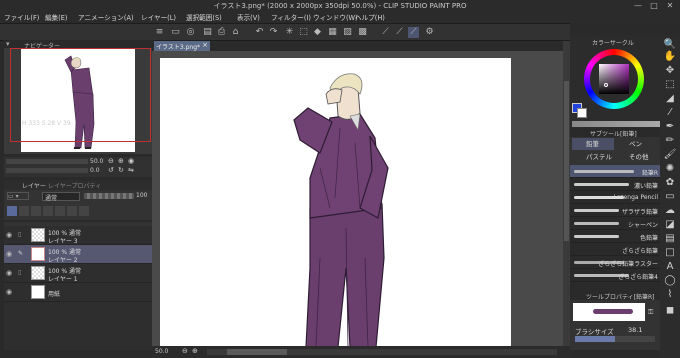 The height and width of the screenshot is (358, 680). I want to click on menu-view: 表示(V), so click(248, 17).